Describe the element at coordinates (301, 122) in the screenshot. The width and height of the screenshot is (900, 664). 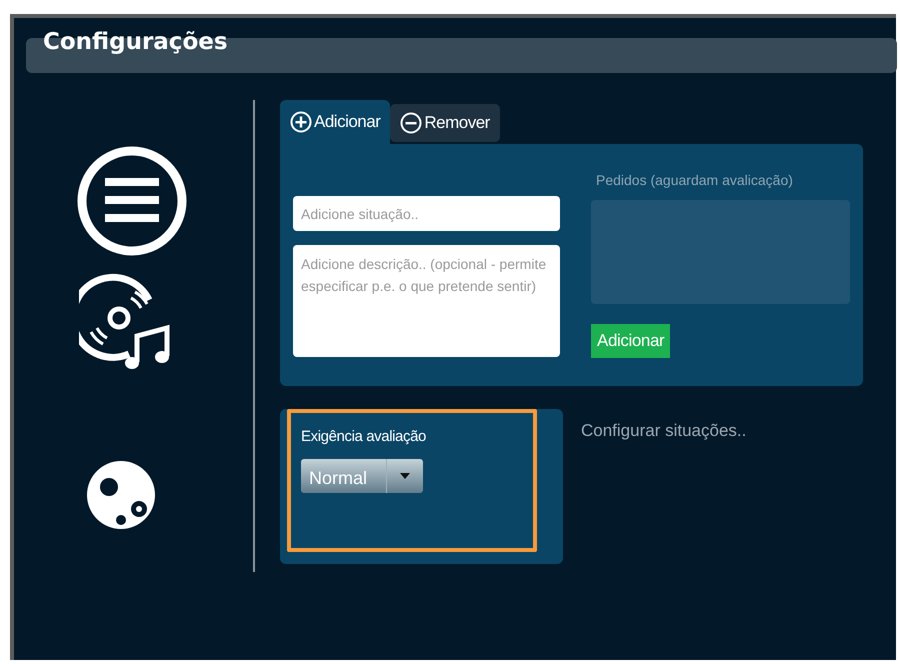
I see `plus-icon` at that location.